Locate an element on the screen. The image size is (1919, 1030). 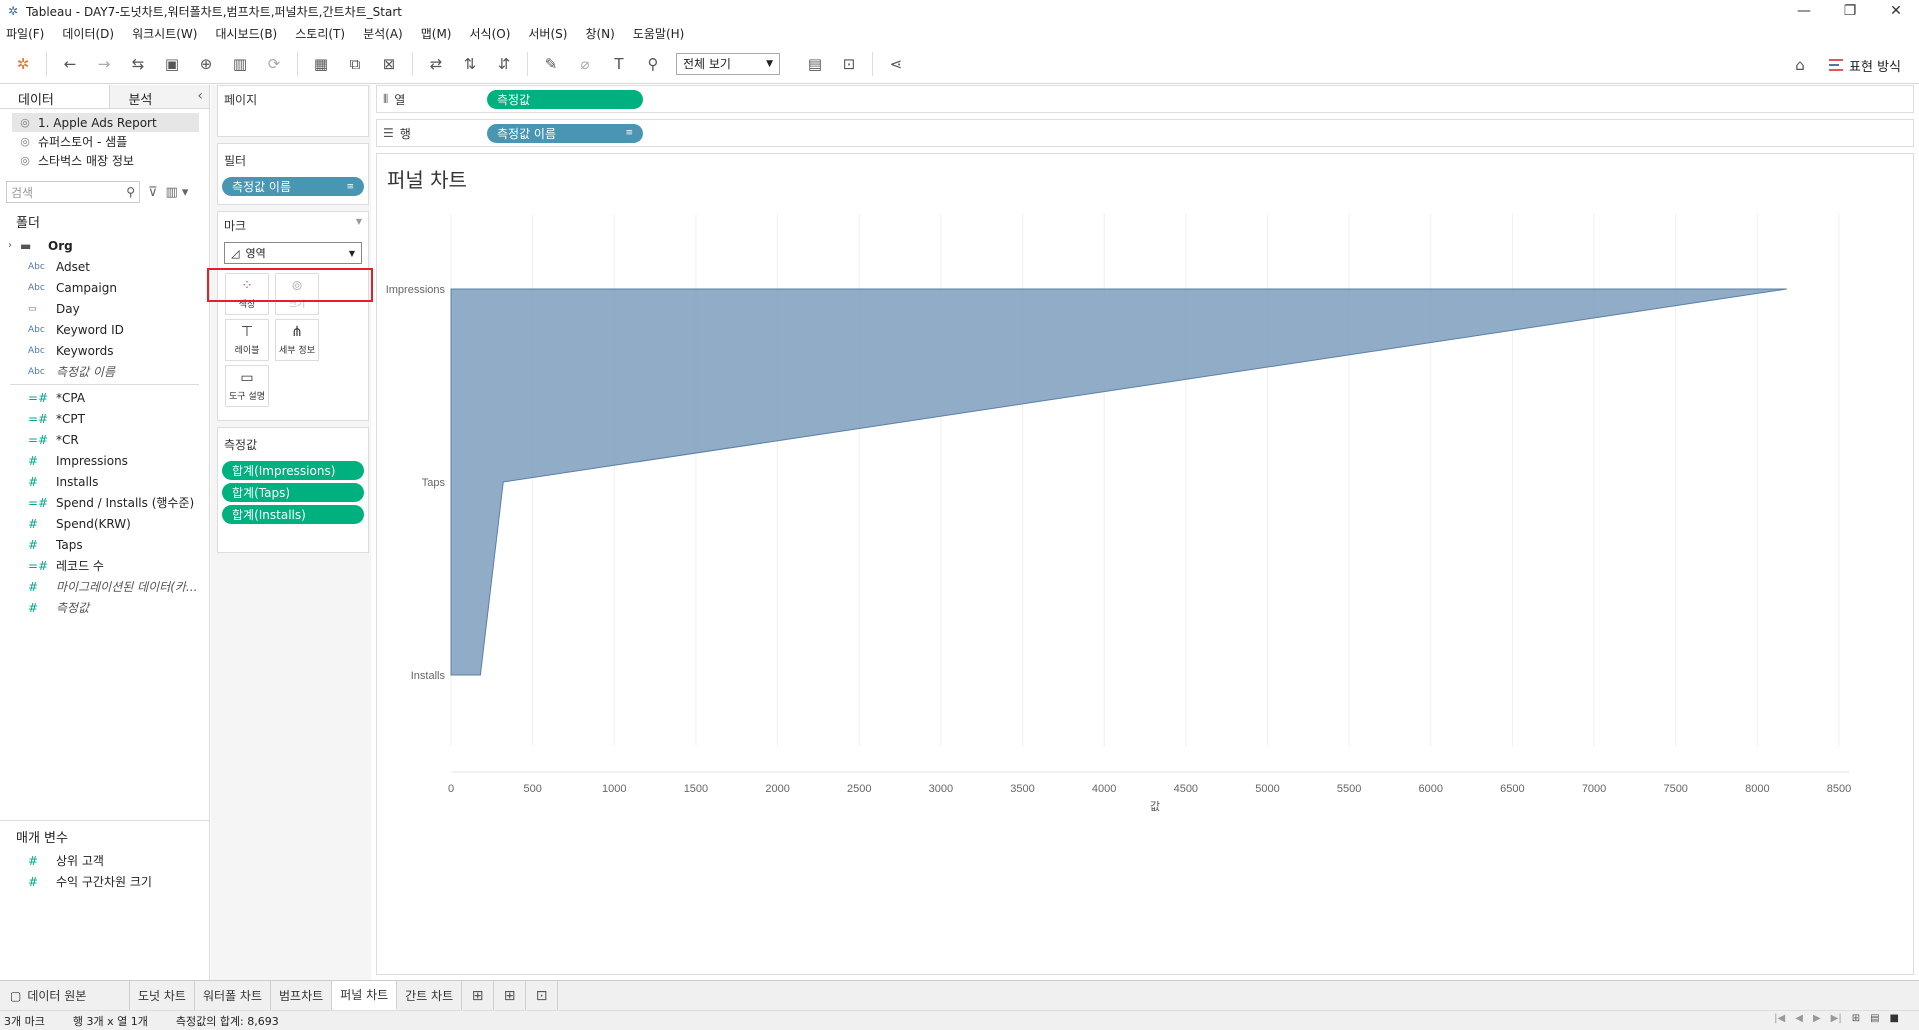
refresh-icon: ⟳ is located at coordinates (274, 64).